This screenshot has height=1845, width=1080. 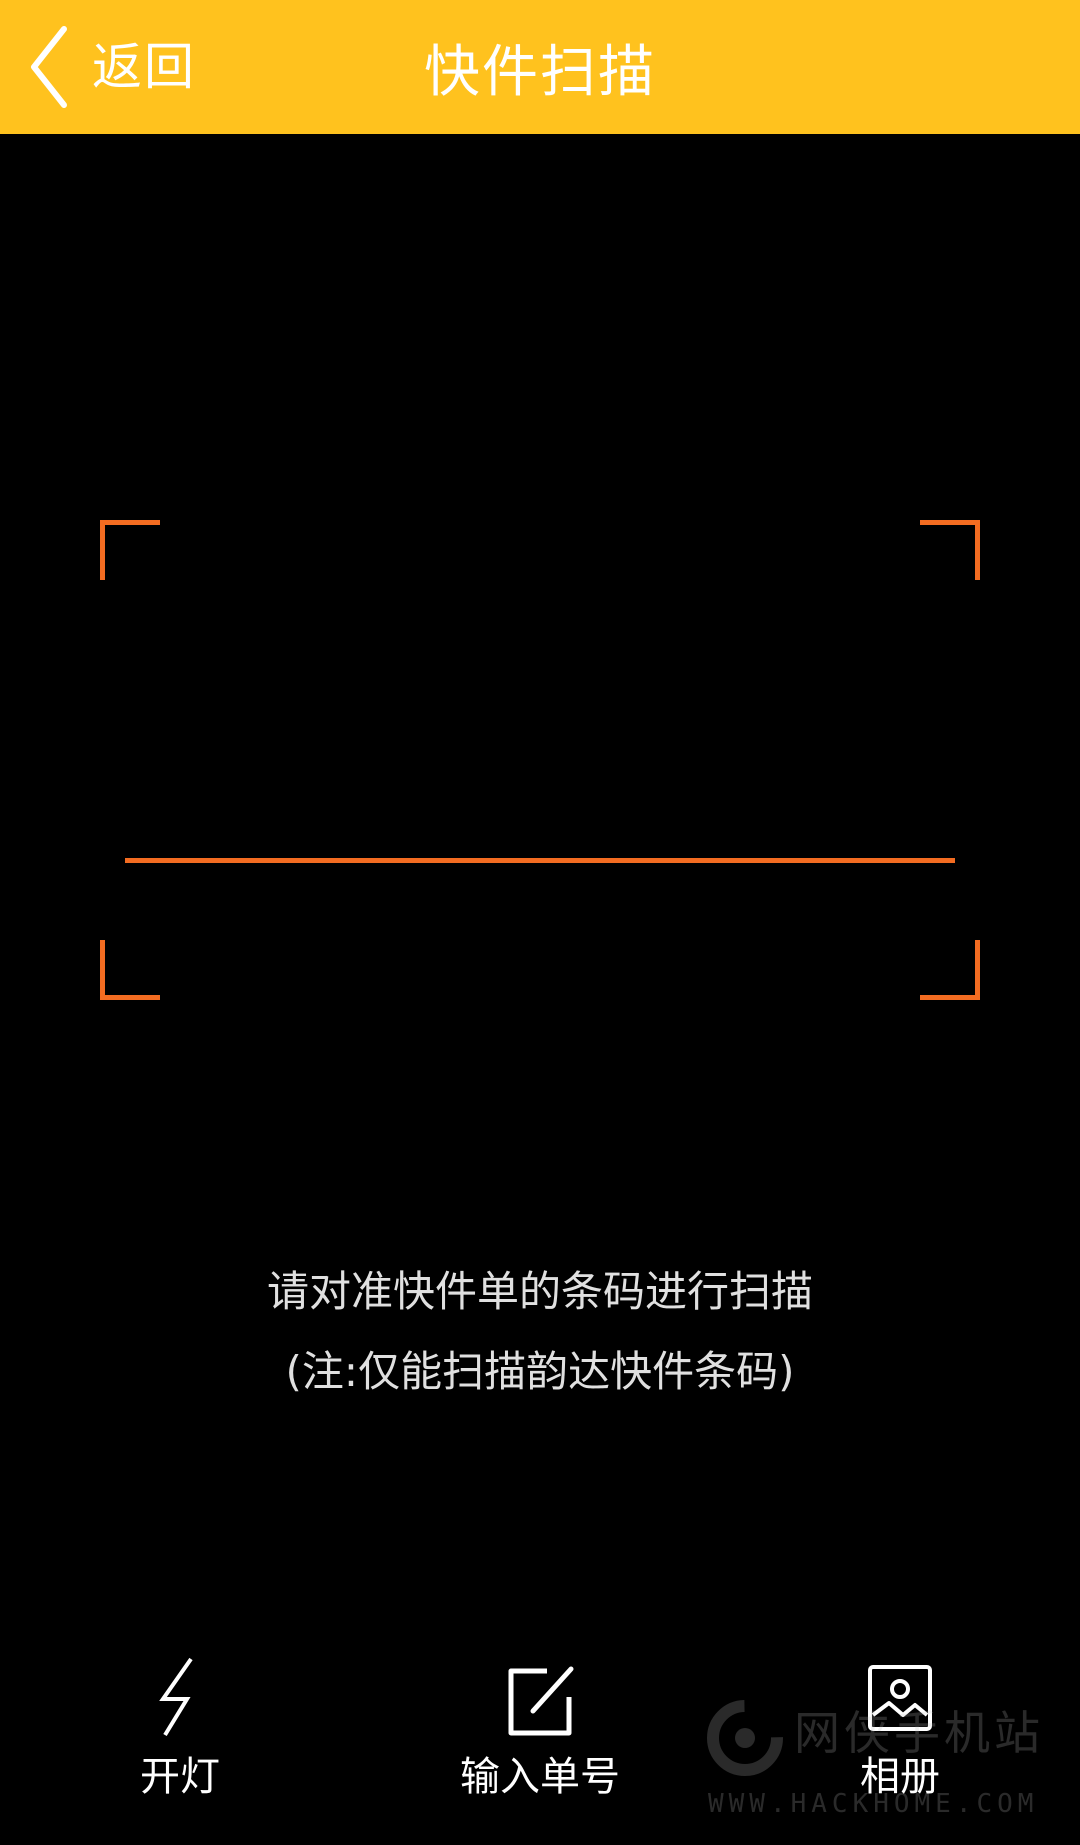 I want to click on album-button: 相册, so click(x=900, y=1750).